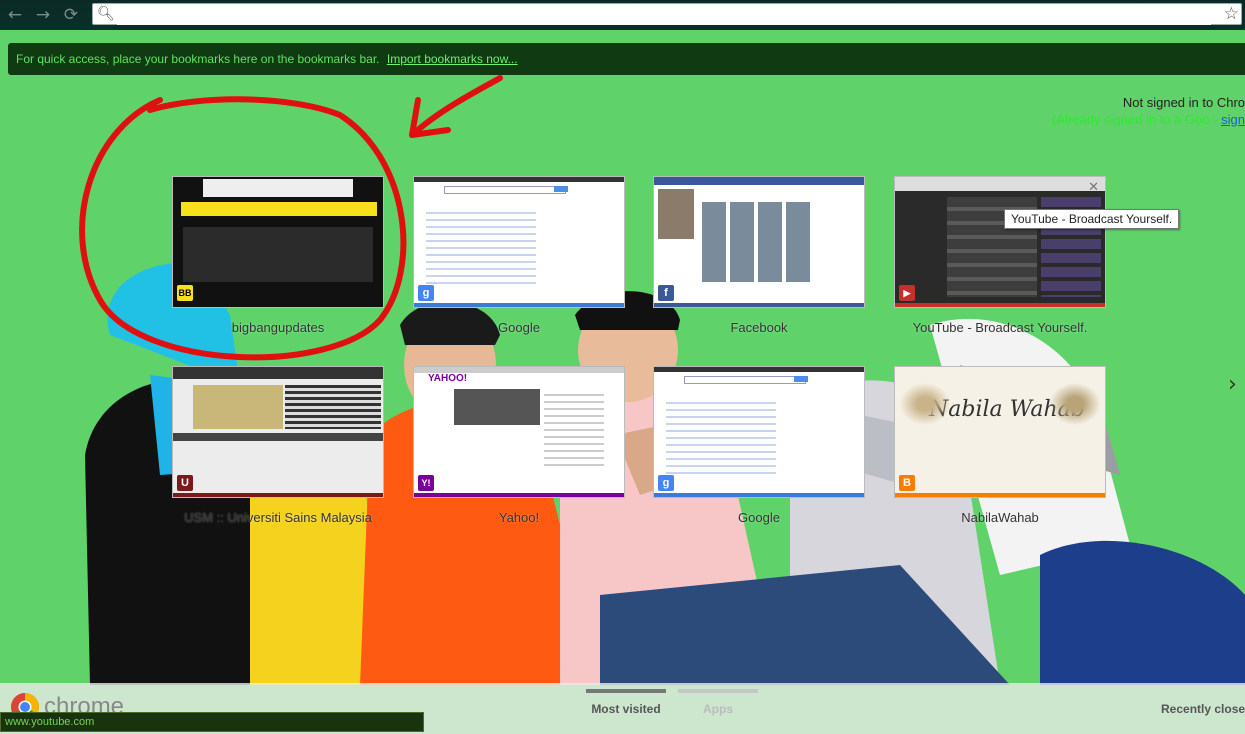  What do you see at coordinates (1232, 384) in the screenshot?
I see `next-page-arrow-icon: ›` at bounding box center [1232, 384].